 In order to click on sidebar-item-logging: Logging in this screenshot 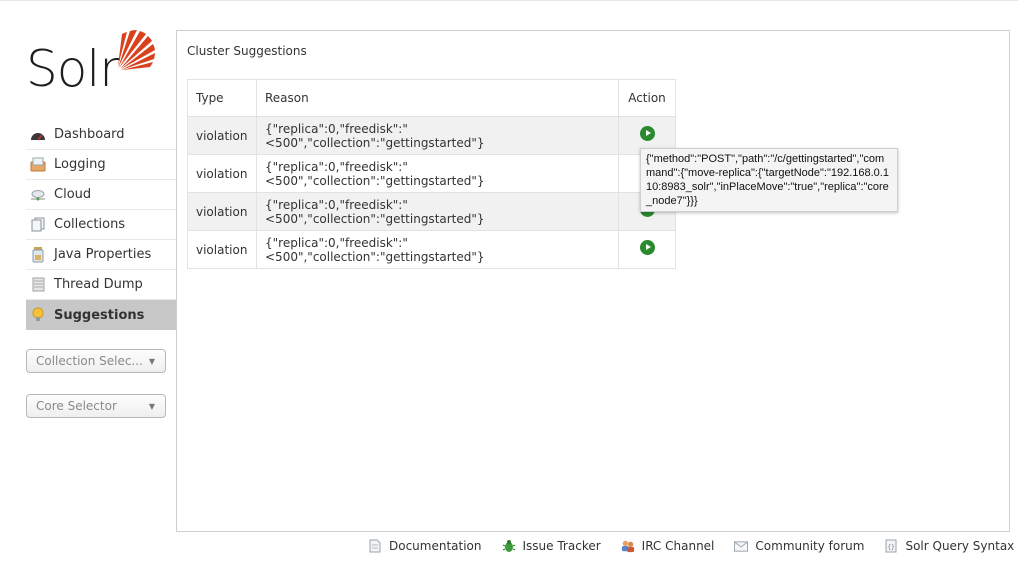, I will do `click(101, 165)`.